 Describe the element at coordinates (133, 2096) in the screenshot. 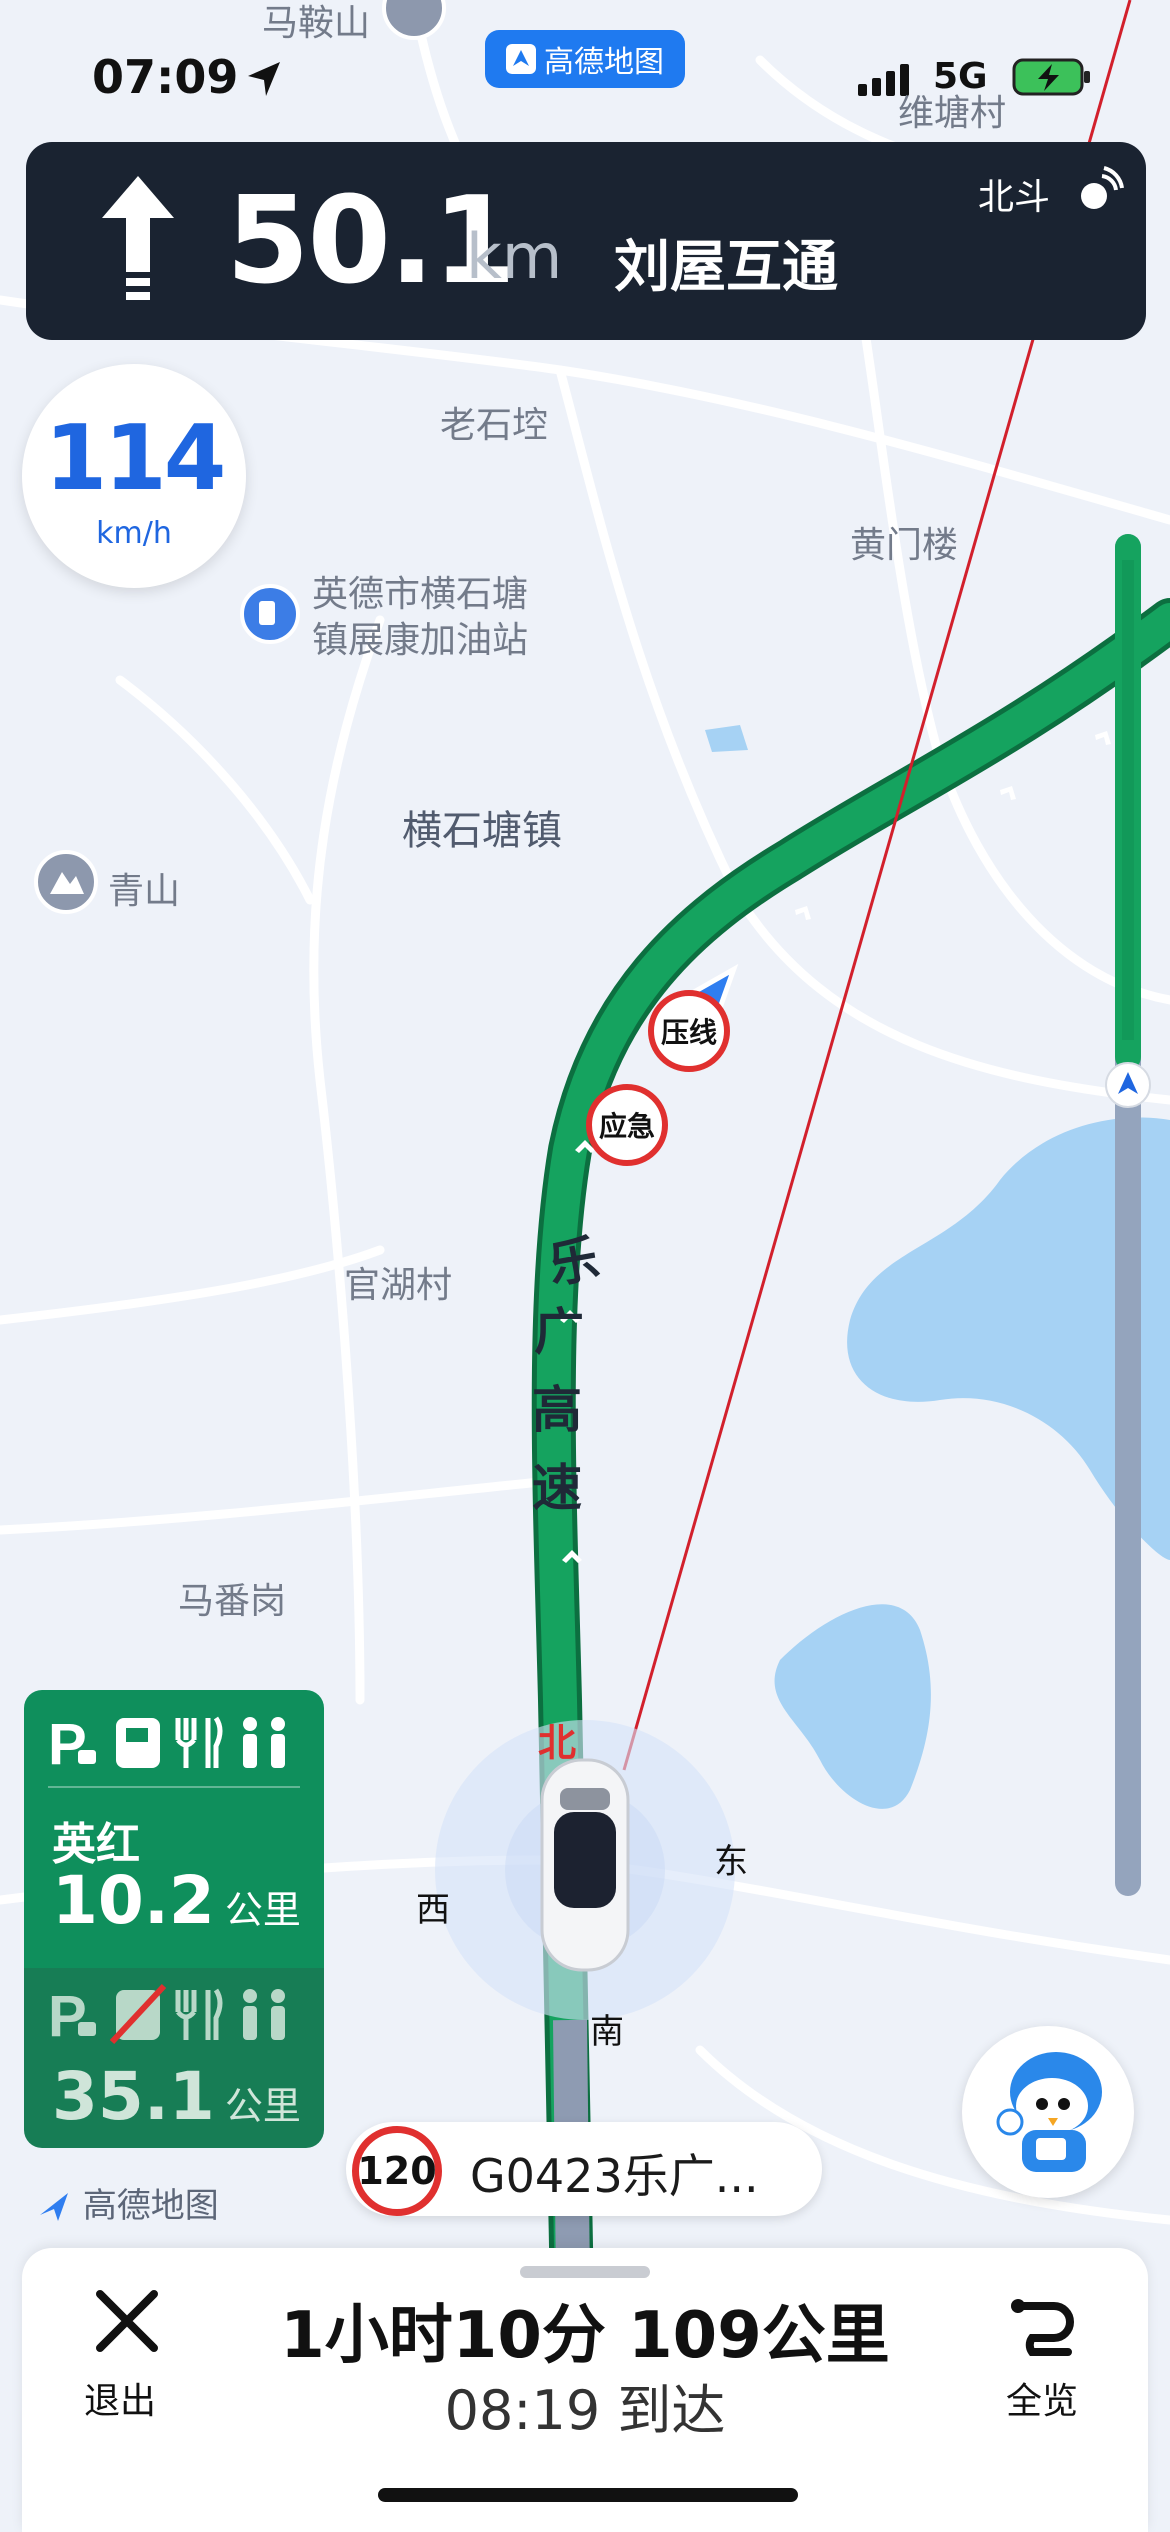

I see `second-service-distance-value: 35.1` at that location.